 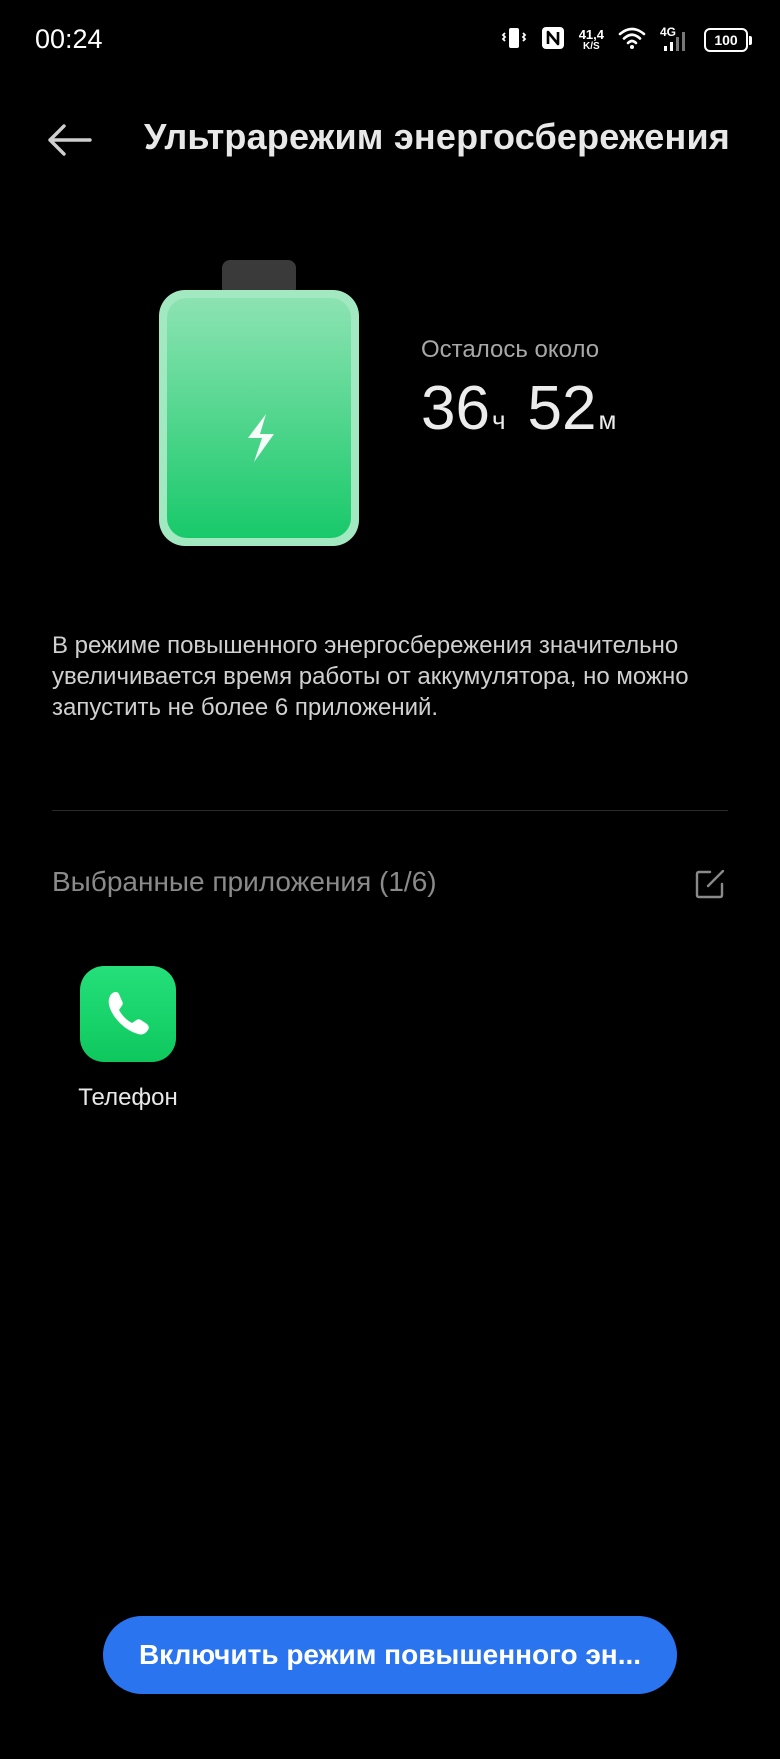 What do you see at coordinates (437, 136) in the screenshot?
I see `page-title: Ультрарежим энергосбережения` at bounding box center [437, 136].